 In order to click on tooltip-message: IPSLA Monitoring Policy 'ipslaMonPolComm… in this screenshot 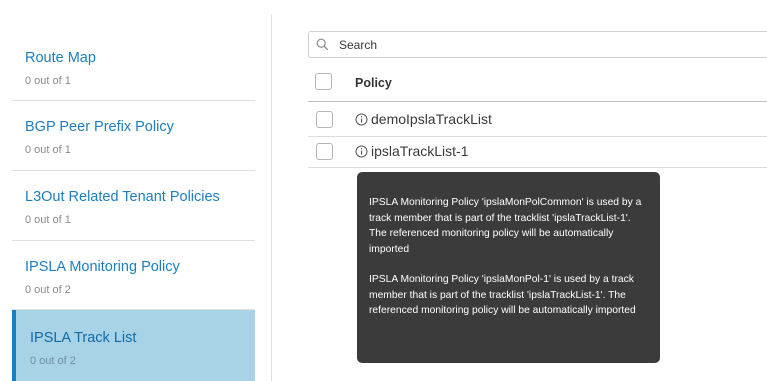, I will do `click(505, 226)`.